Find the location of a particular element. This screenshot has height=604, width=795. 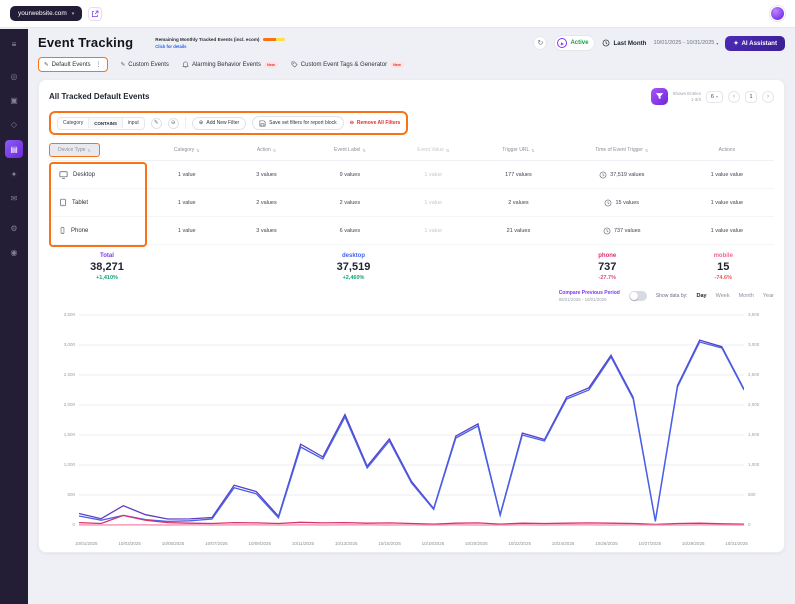

date-range-selector: 10/01/2025 - 10/31/2025 ▾ is located at coordinates (685, 43).